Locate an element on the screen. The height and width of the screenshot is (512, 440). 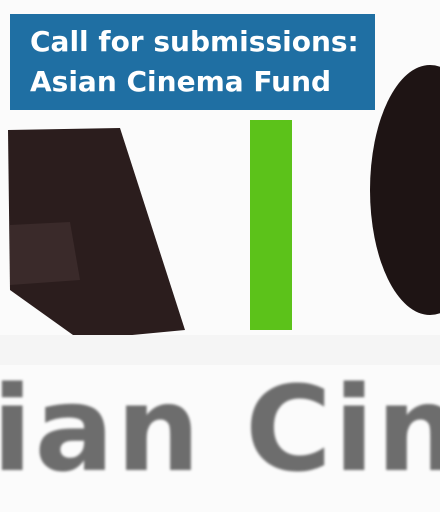
logo-dark-wedge-notch is located at coordinates (45, 253).